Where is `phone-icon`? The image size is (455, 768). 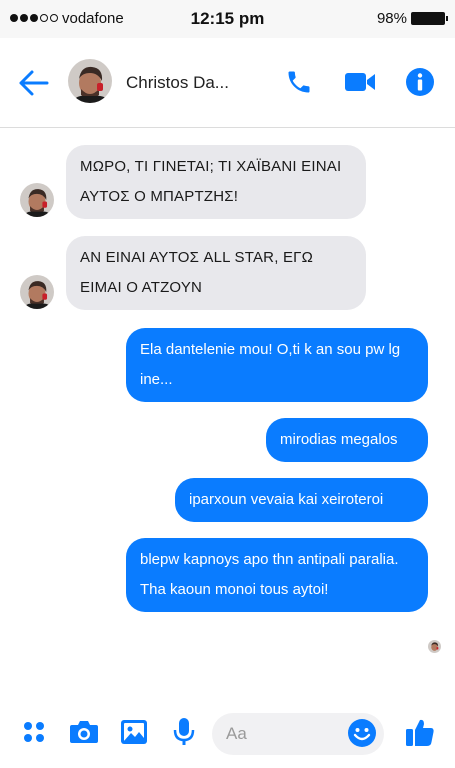
phone-icon is located at coordinates (299, 82).